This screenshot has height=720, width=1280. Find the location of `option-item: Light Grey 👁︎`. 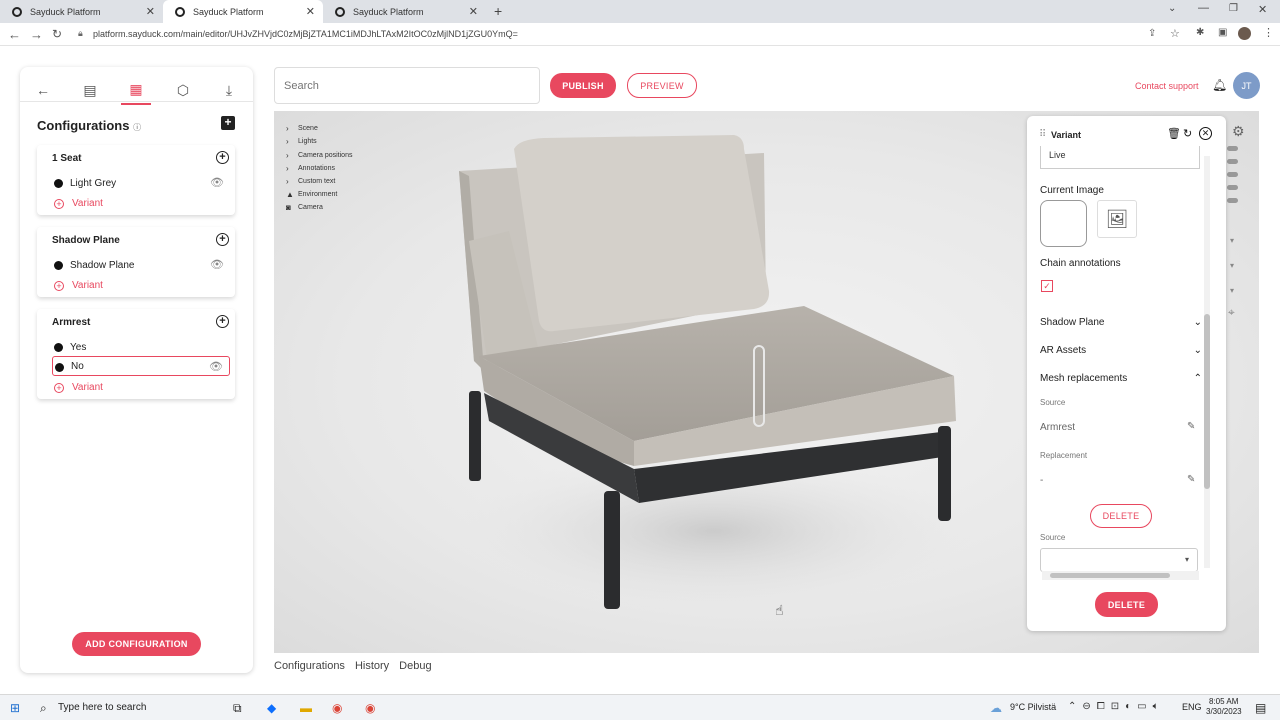

option-item: Light Grey 👁︎ is located at coordinates (141, 183).